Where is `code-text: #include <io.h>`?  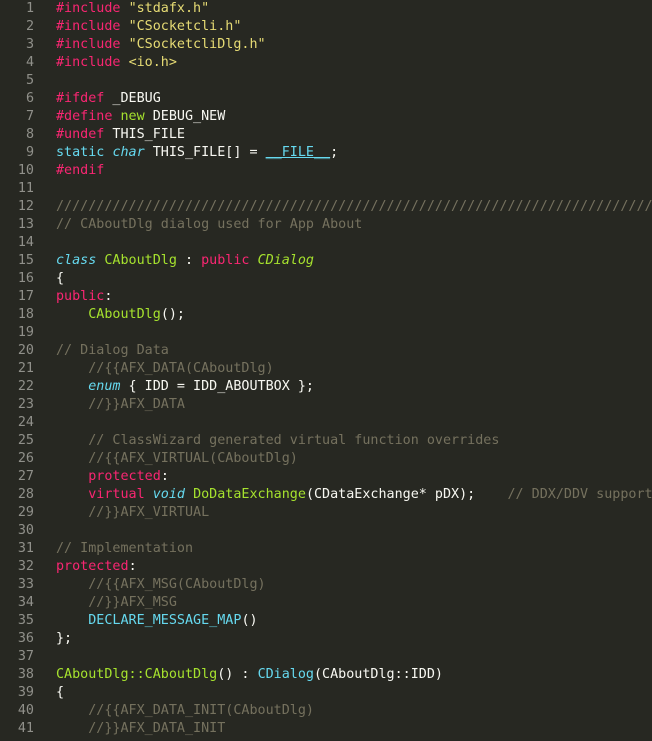
code-text: #include <io.h> is located at coordinates (116, 63).